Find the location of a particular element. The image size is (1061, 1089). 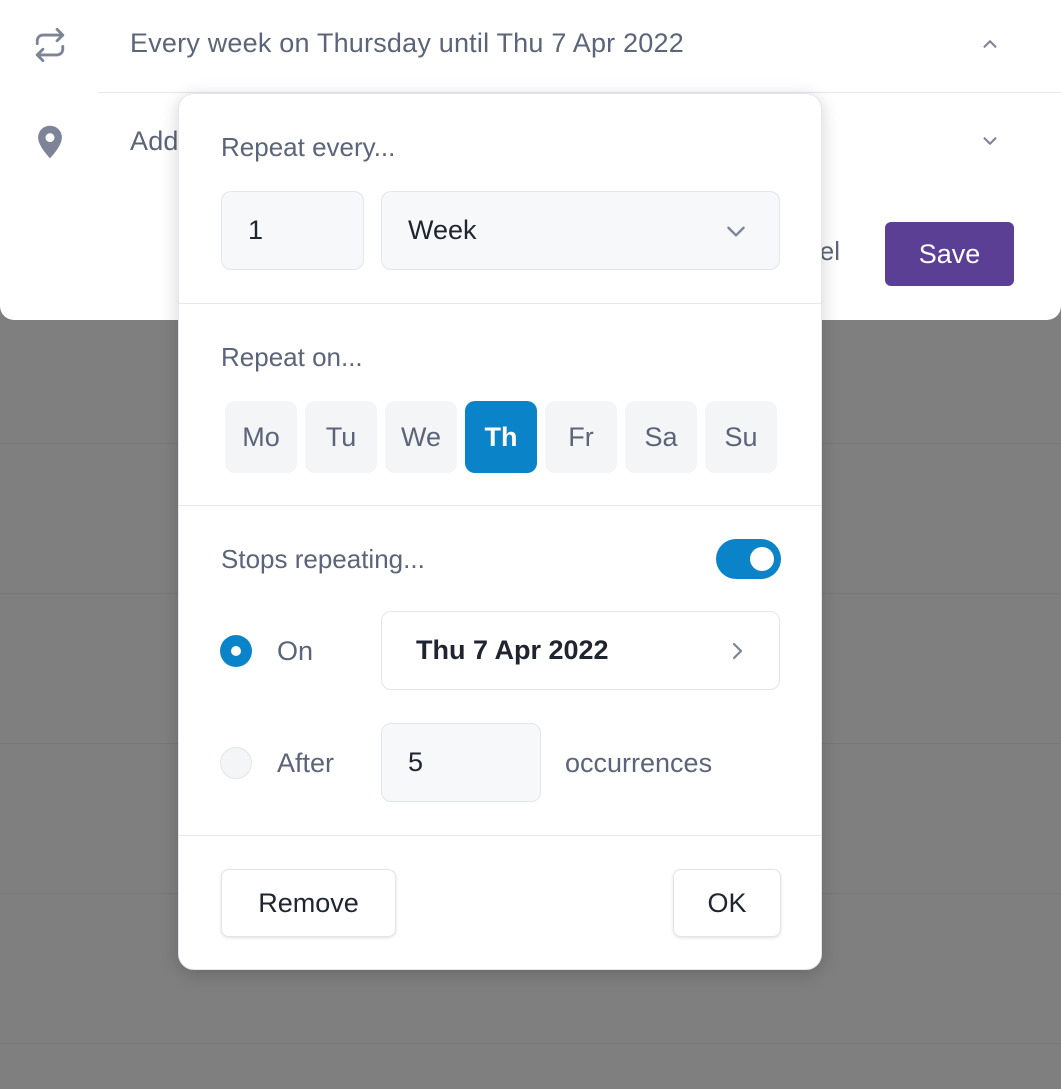

stops-repeating-toggle is located at coordinates (748, 559).